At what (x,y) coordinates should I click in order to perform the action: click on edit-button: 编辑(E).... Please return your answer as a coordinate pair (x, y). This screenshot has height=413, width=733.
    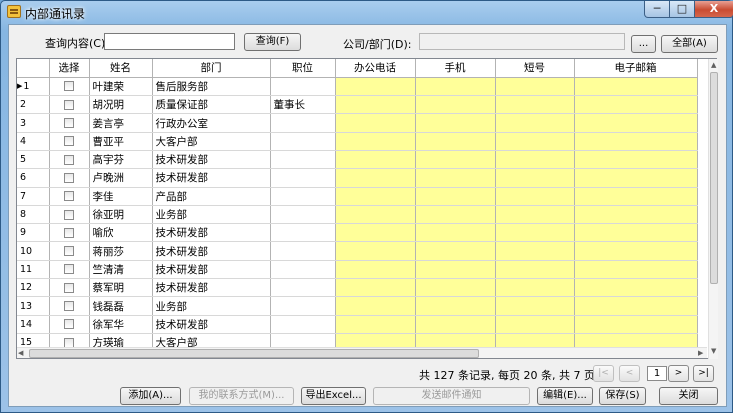
    Looking at the image, I should click on (565, 396).